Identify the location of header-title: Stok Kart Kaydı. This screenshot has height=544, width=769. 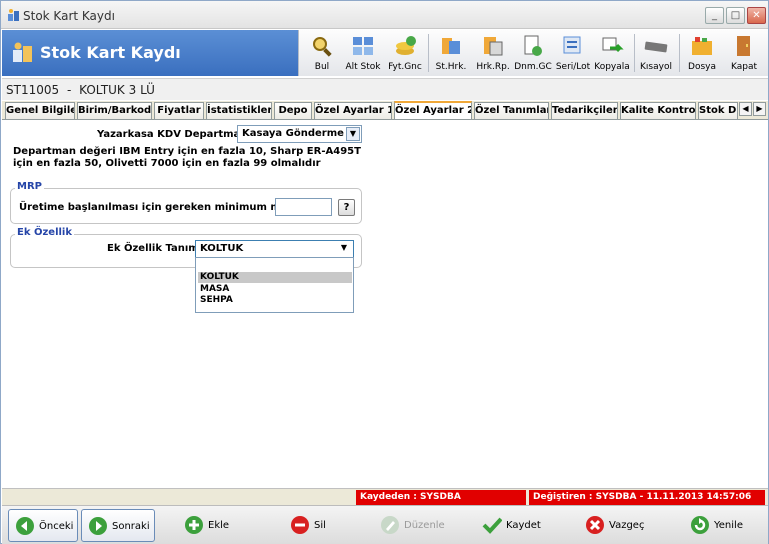
(110, 52).